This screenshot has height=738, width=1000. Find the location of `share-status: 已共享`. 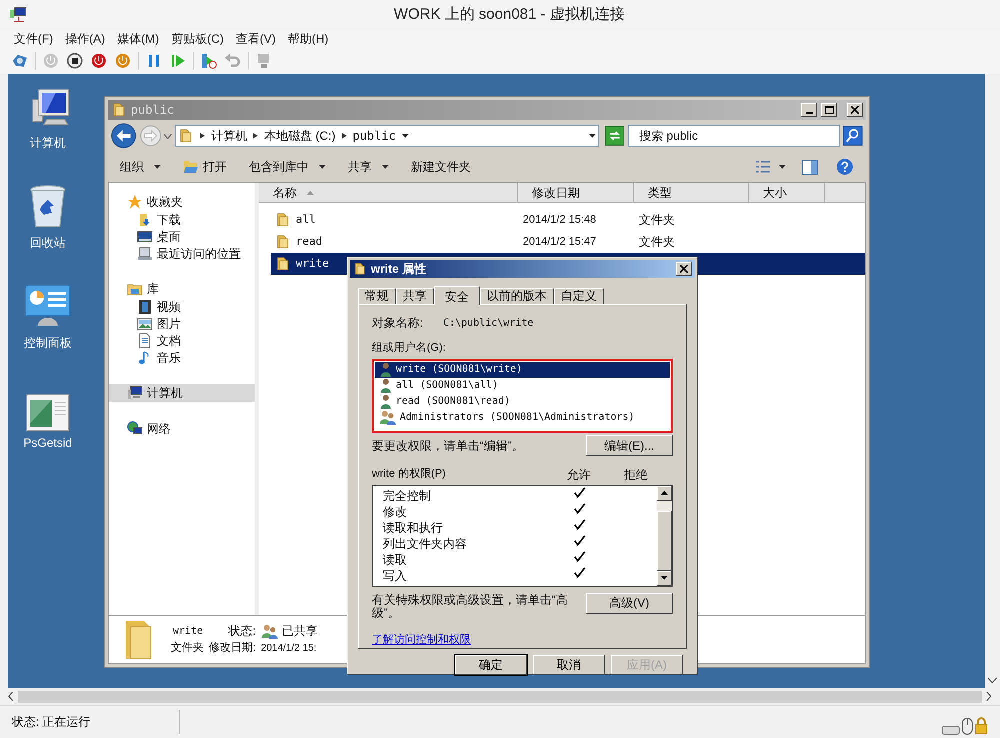

share-status: 已共享 is located at coordinates (300, 631).